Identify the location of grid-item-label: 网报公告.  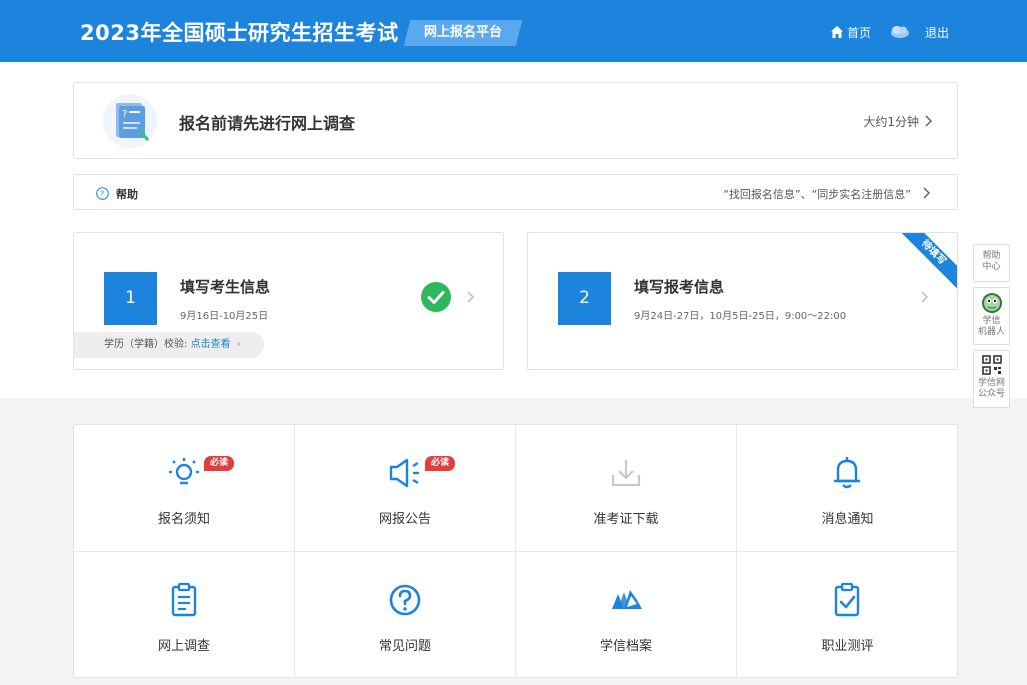
(404, 519).